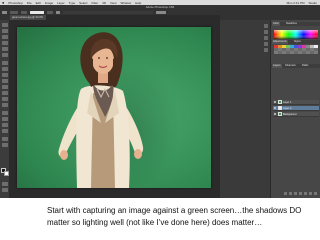 The width and height of the screenshot is (320, 240). Describe the element at coordinates (315, 193) in the screenshot. I see `trash-icon` at that location.